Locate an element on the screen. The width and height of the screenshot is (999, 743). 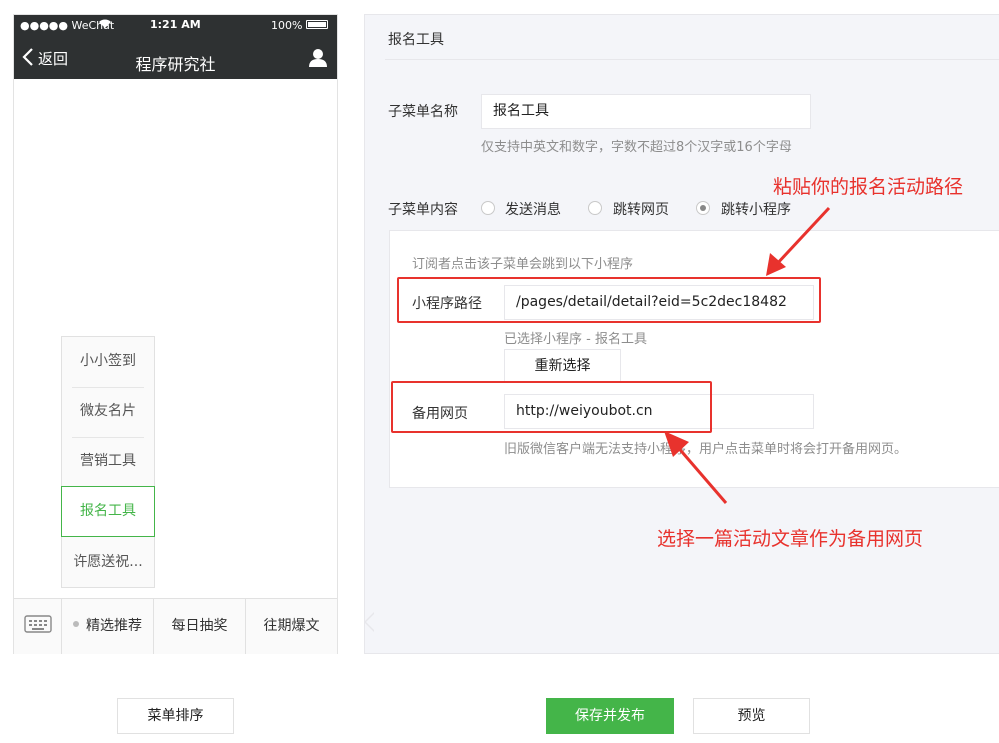
arrow-to-path-icon is located at coordinates (798, 241).